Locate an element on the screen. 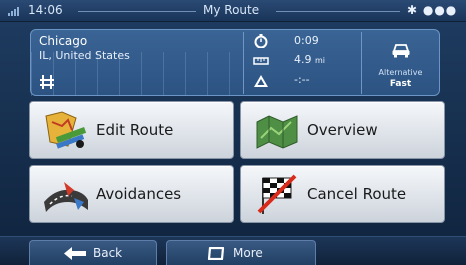 Image resolution: width=466 pixels, height=265 pixels. more-button: More is located at coordinates (241, 252).